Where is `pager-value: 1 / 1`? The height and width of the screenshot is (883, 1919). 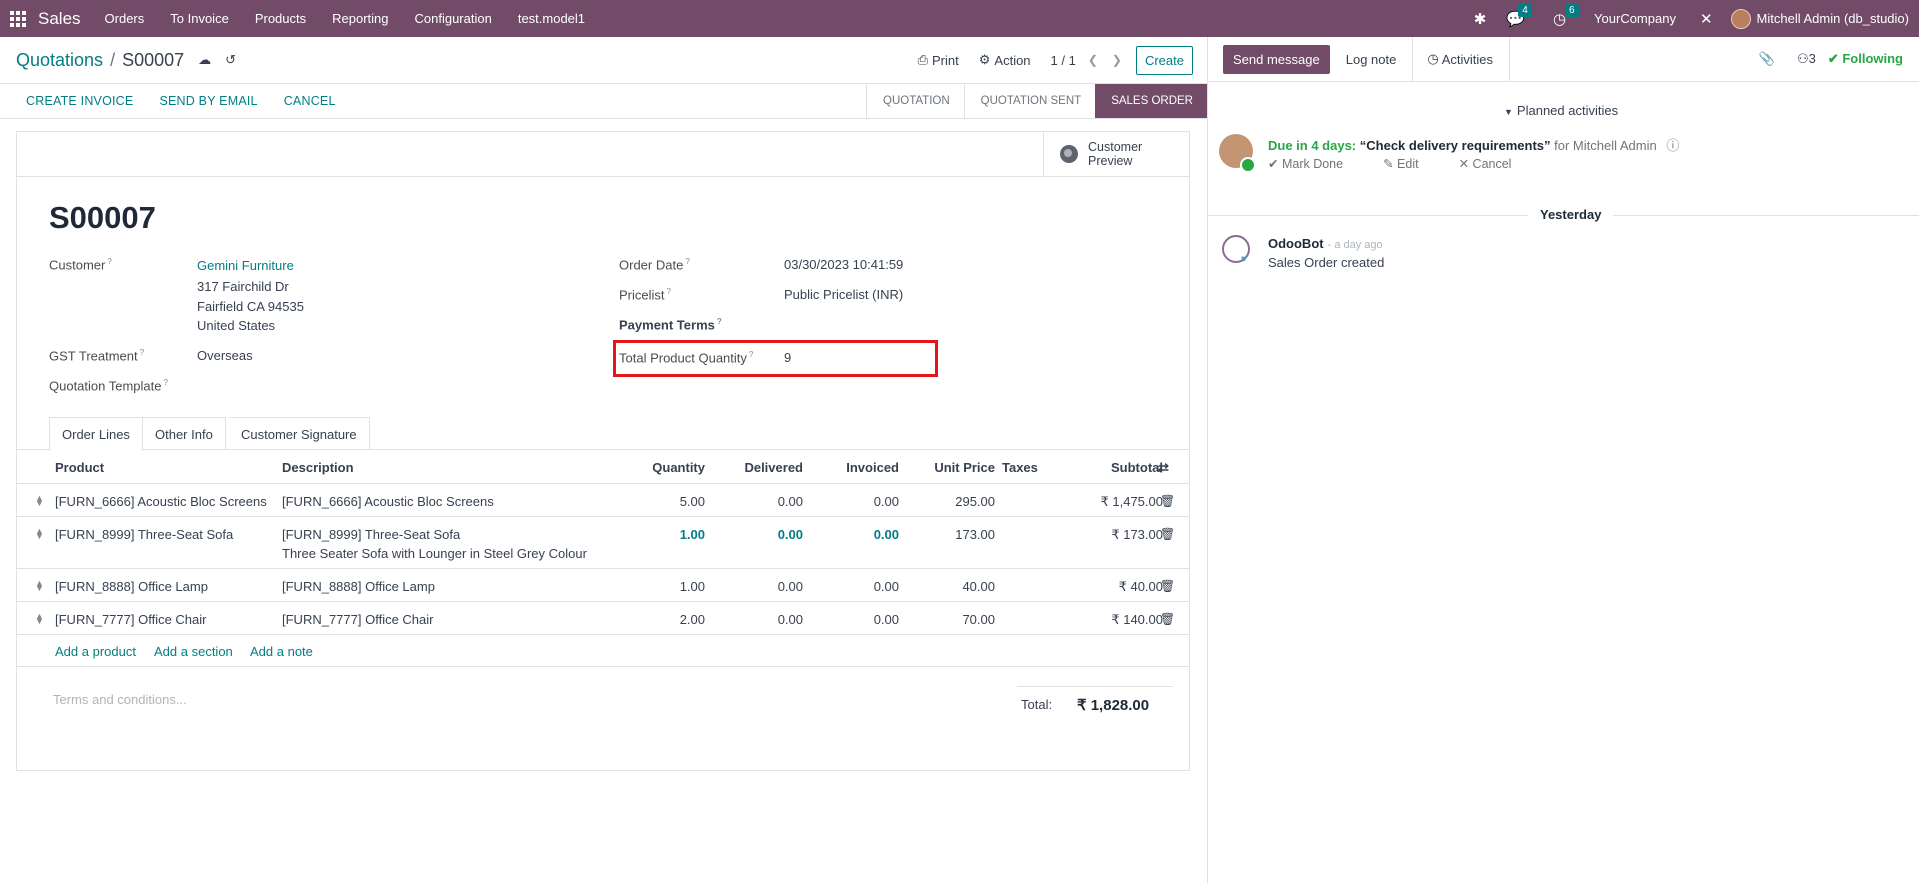 pager-value: 1 / 1 is located at coordinates (1063, 60).